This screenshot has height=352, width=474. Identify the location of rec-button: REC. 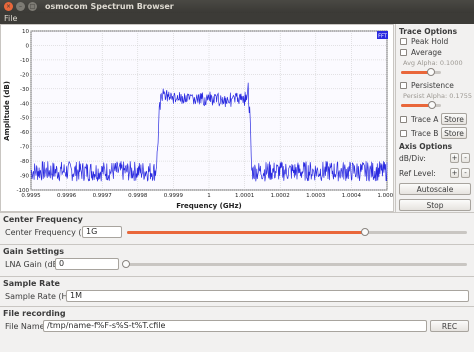
(449, 326).